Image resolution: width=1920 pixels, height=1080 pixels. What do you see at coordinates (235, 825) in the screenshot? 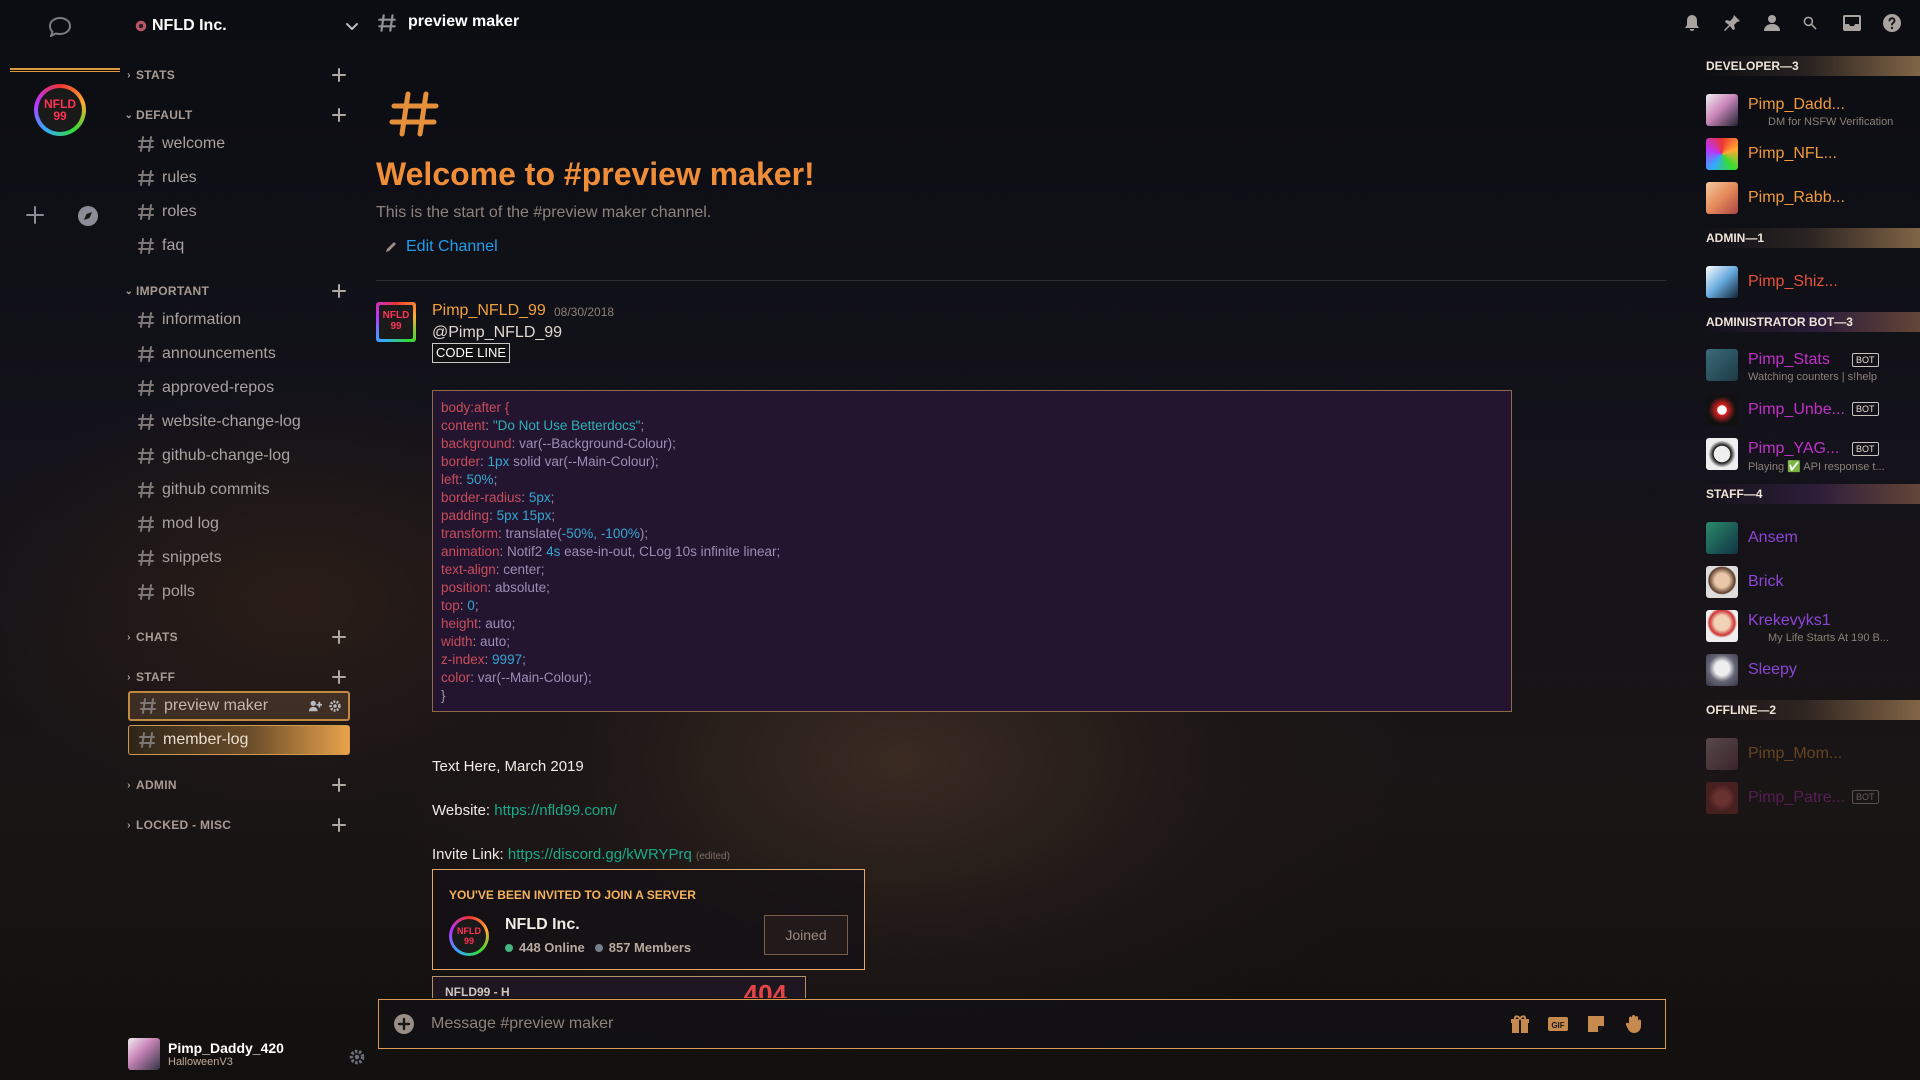
I see `category-locked-misc: › LOCKED - MISC` at bounding box center [235, 825].